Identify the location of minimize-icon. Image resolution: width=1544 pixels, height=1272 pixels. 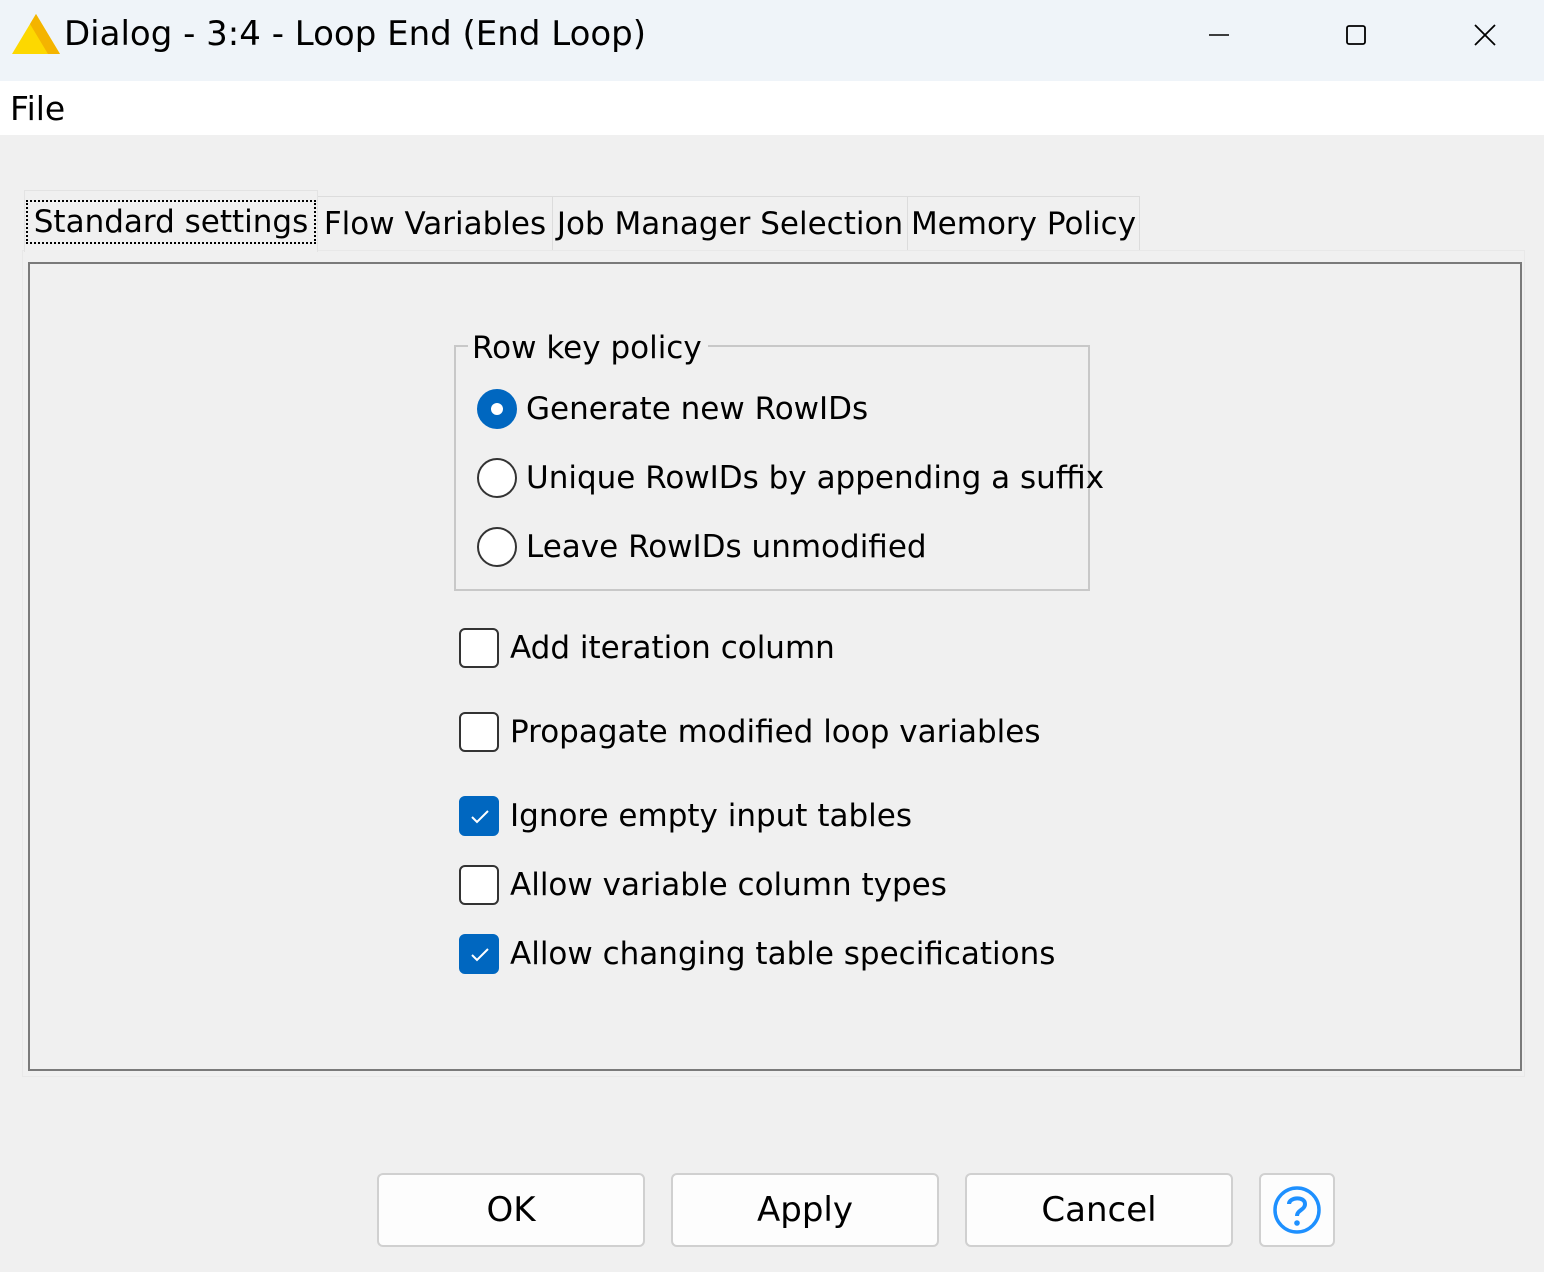
(1219, 35).